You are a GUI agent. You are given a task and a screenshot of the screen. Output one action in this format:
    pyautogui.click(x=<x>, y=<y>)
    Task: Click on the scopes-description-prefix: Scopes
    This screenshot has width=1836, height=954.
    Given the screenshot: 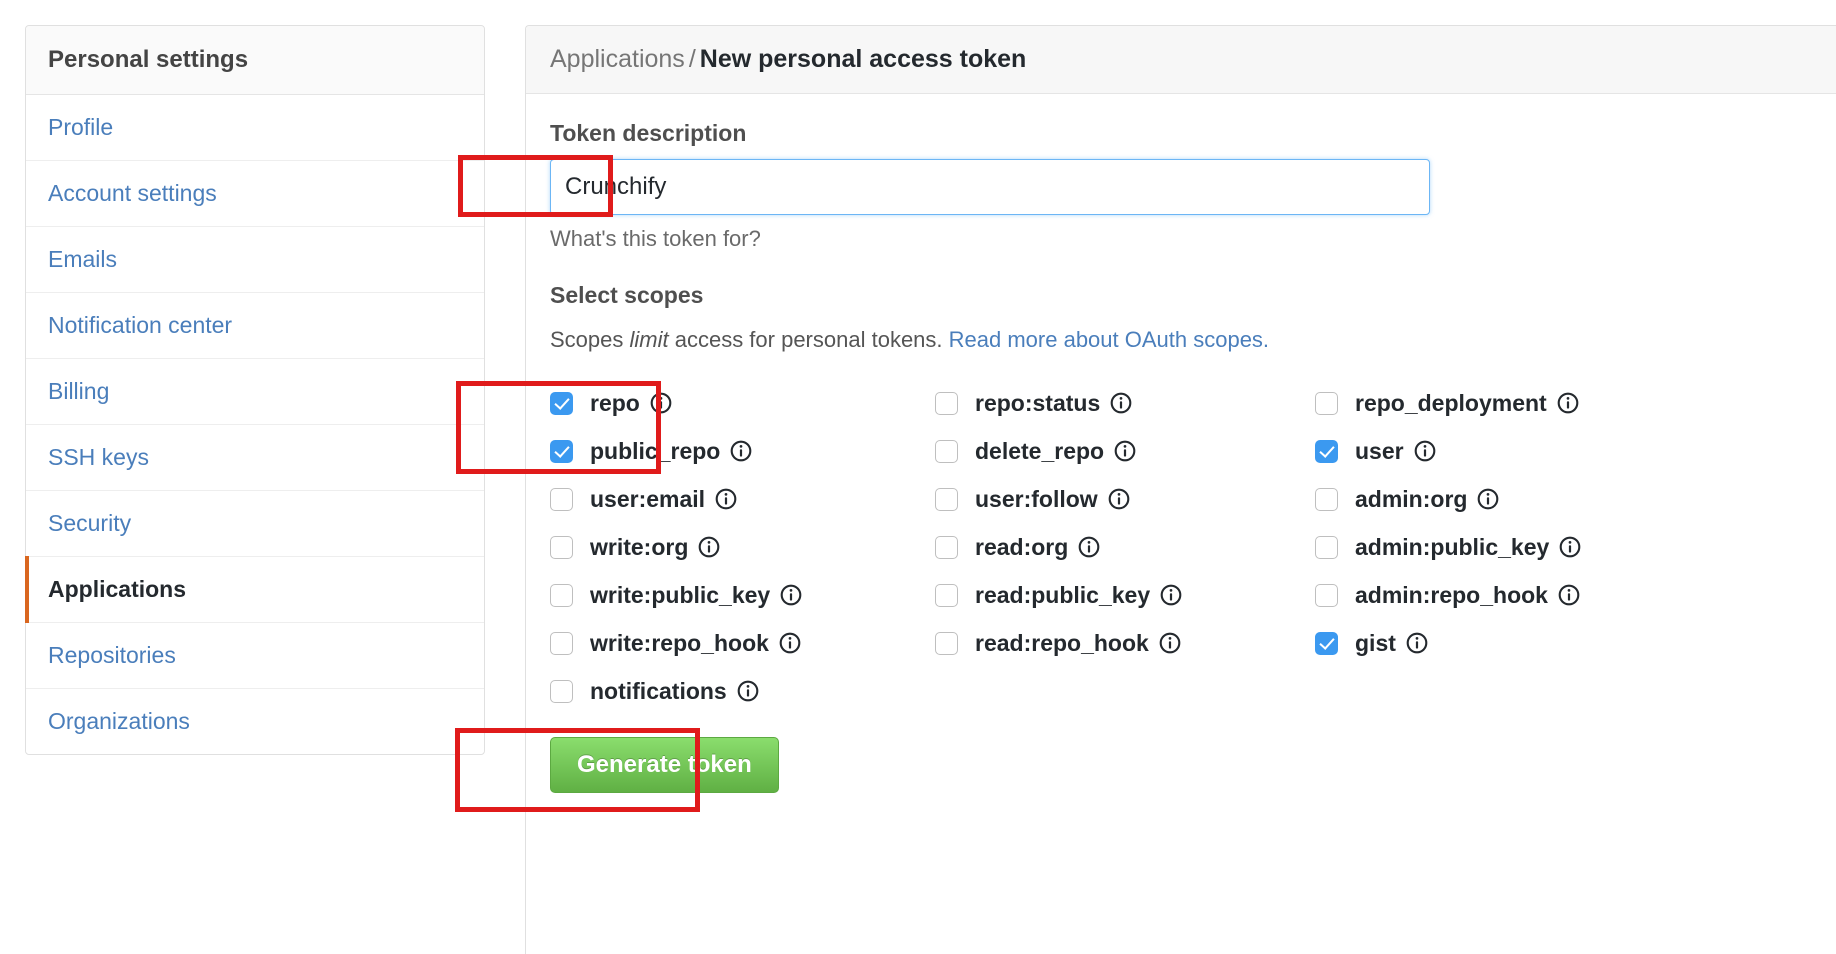 What is the action you would take?
    pyautogui.click(x=590, y=339)
    